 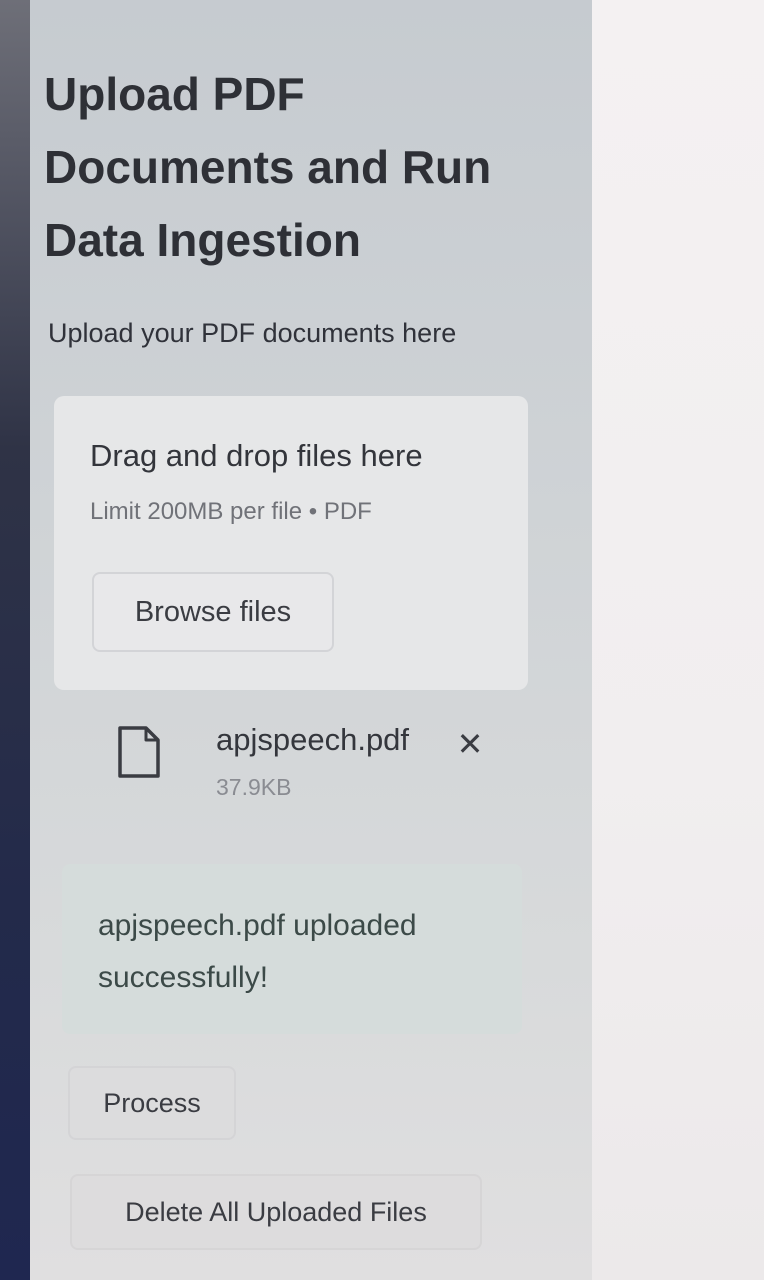 I want to click on delete-all-files-button: Delete All Uploaded Files, so click(x=276, y=1212).